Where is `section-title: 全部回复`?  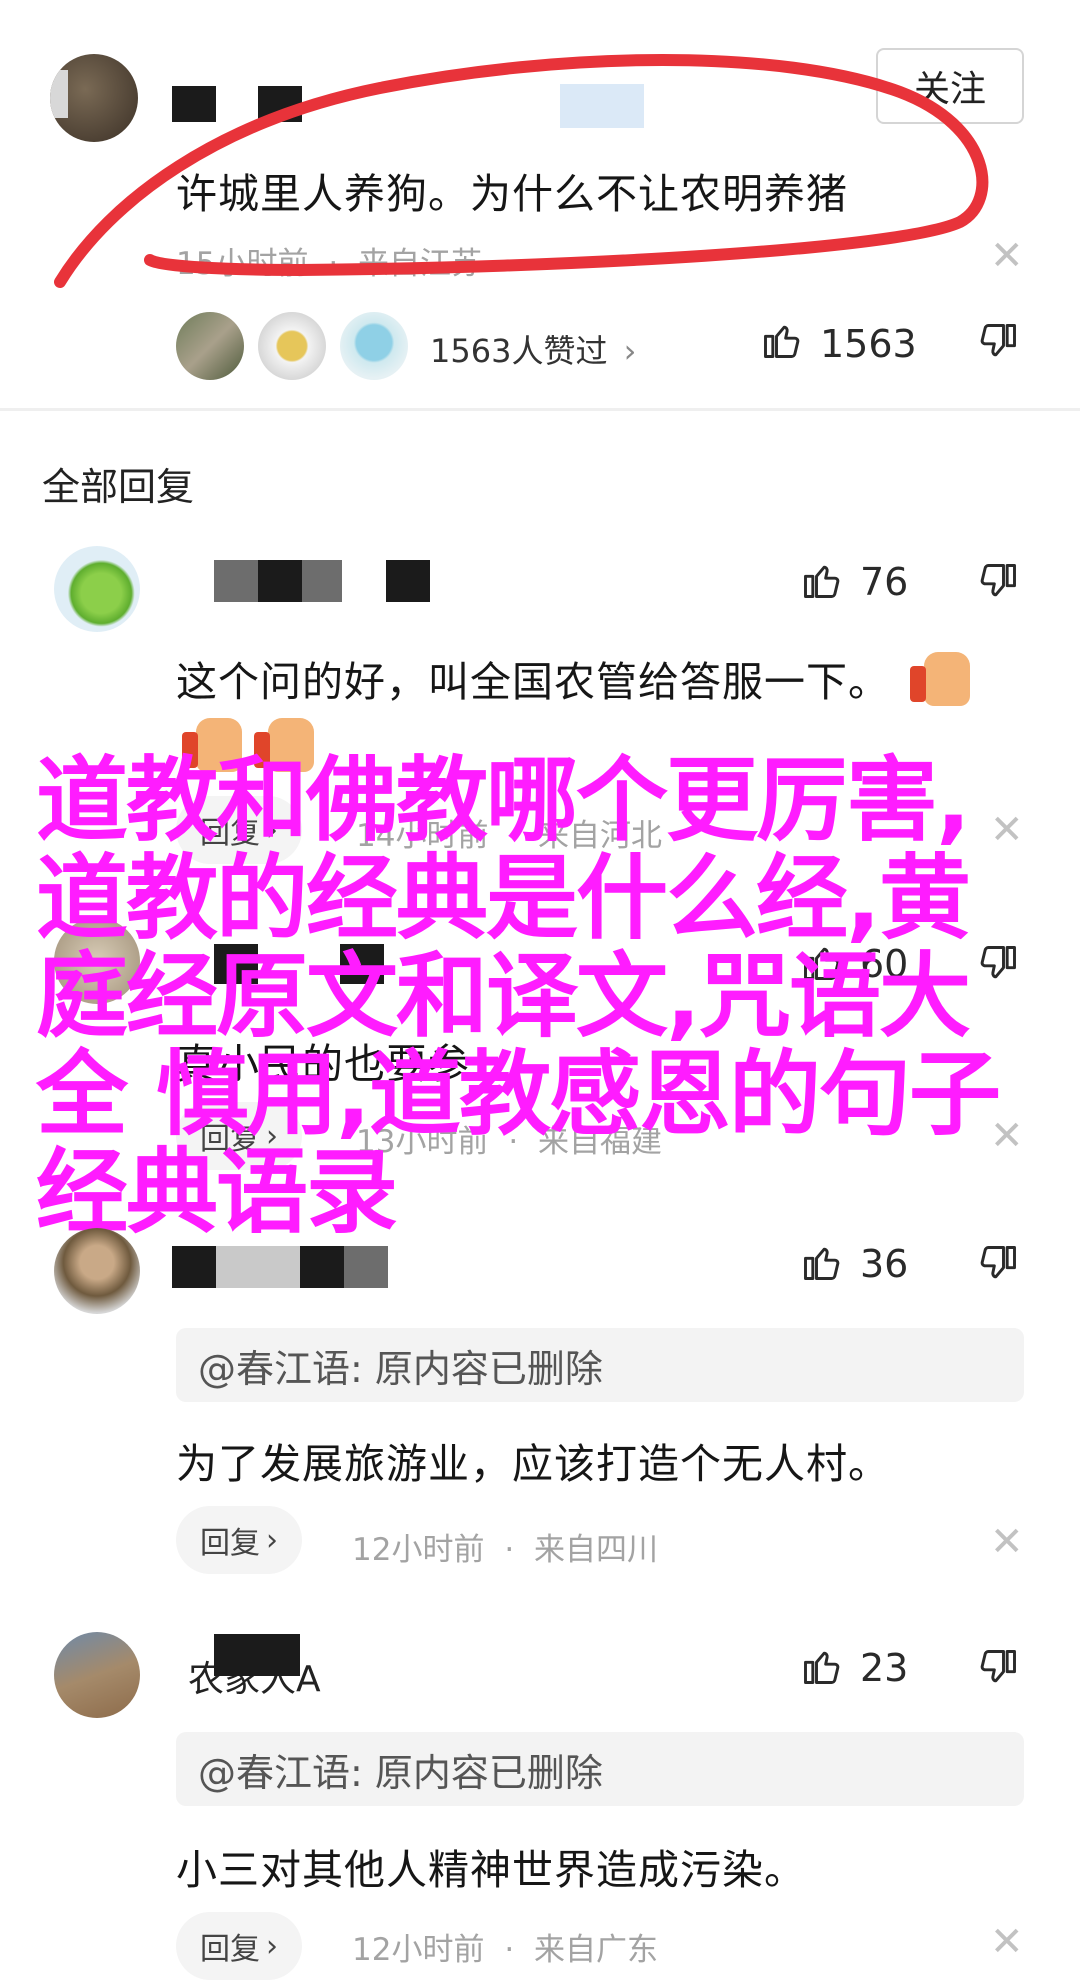
section-title: 全部回复 is located at coordinates (118, 487).